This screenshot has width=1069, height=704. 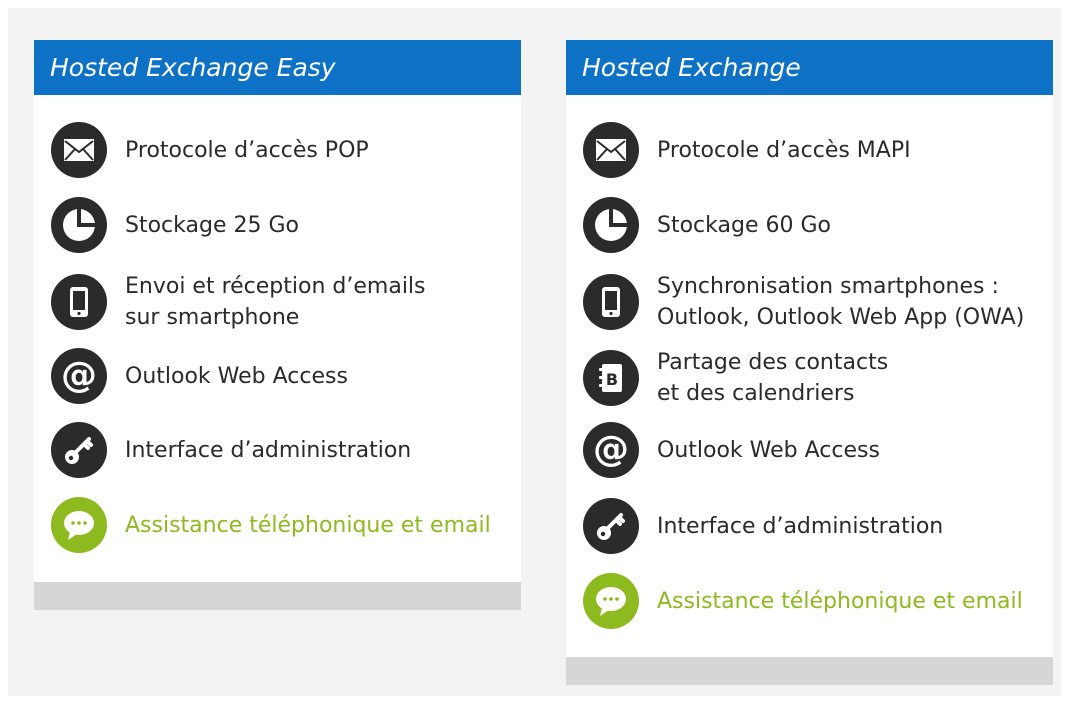 I want to click on feature-label: Partage des contacts et des calendriers, so click(x=773, y=378).